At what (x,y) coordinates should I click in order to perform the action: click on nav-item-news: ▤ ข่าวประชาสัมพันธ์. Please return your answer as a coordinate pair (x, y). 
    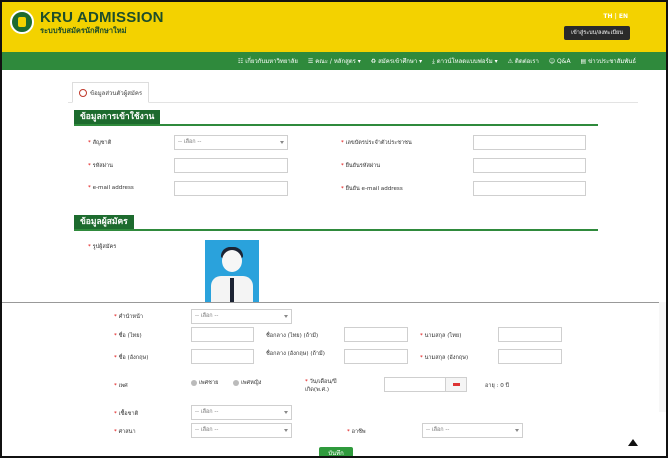
    Looking at the image, I should click on (608, 61).